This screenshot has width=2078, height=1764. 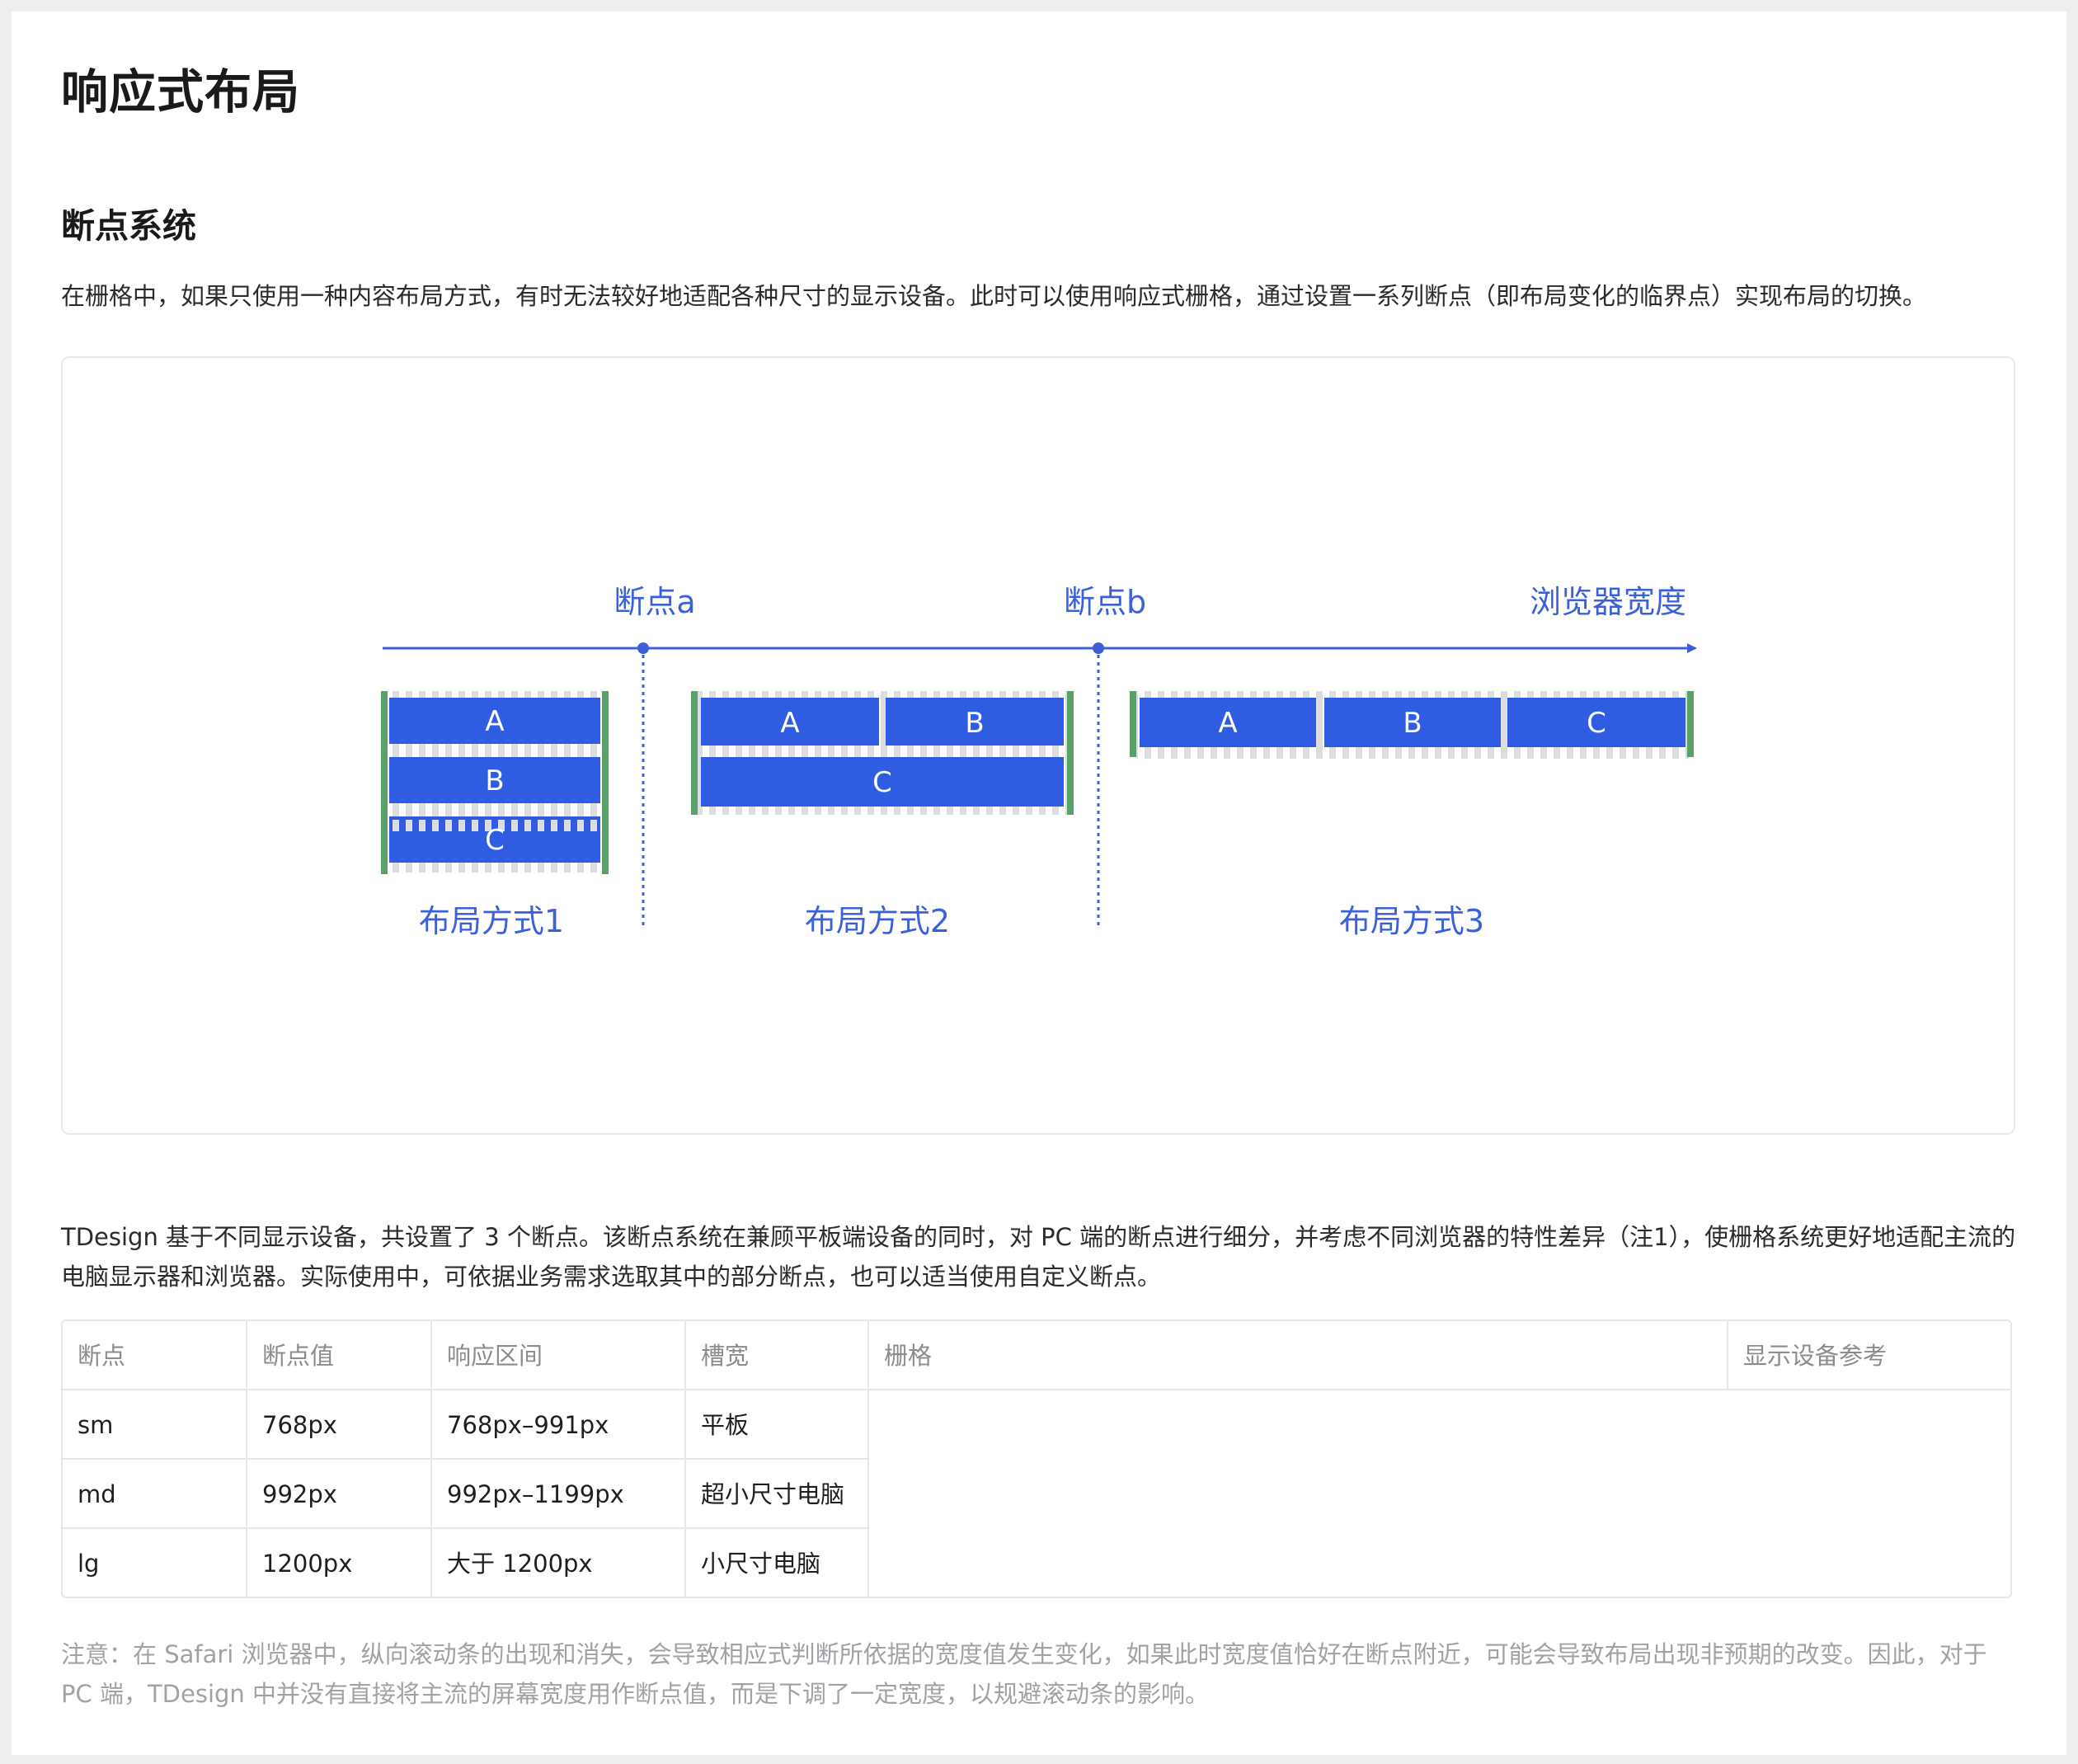 What do you see at coordinates (777, 1355) in the screenshot?
I see `table-header-cell: 槽宽` at bounding box center [777, 1355].